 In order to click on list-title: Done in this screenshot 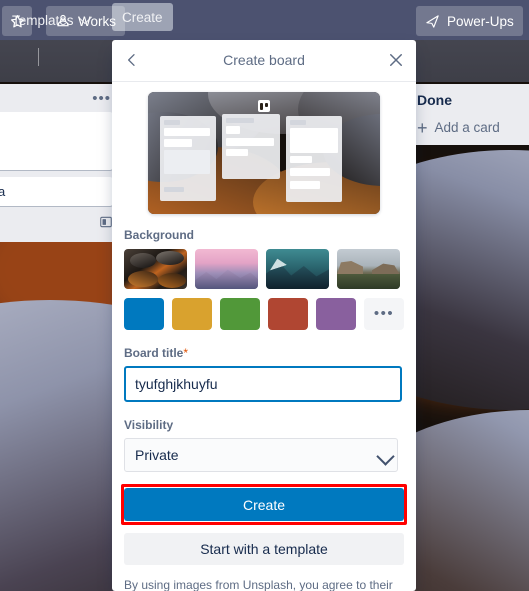, I will do `click(434, 100)`.